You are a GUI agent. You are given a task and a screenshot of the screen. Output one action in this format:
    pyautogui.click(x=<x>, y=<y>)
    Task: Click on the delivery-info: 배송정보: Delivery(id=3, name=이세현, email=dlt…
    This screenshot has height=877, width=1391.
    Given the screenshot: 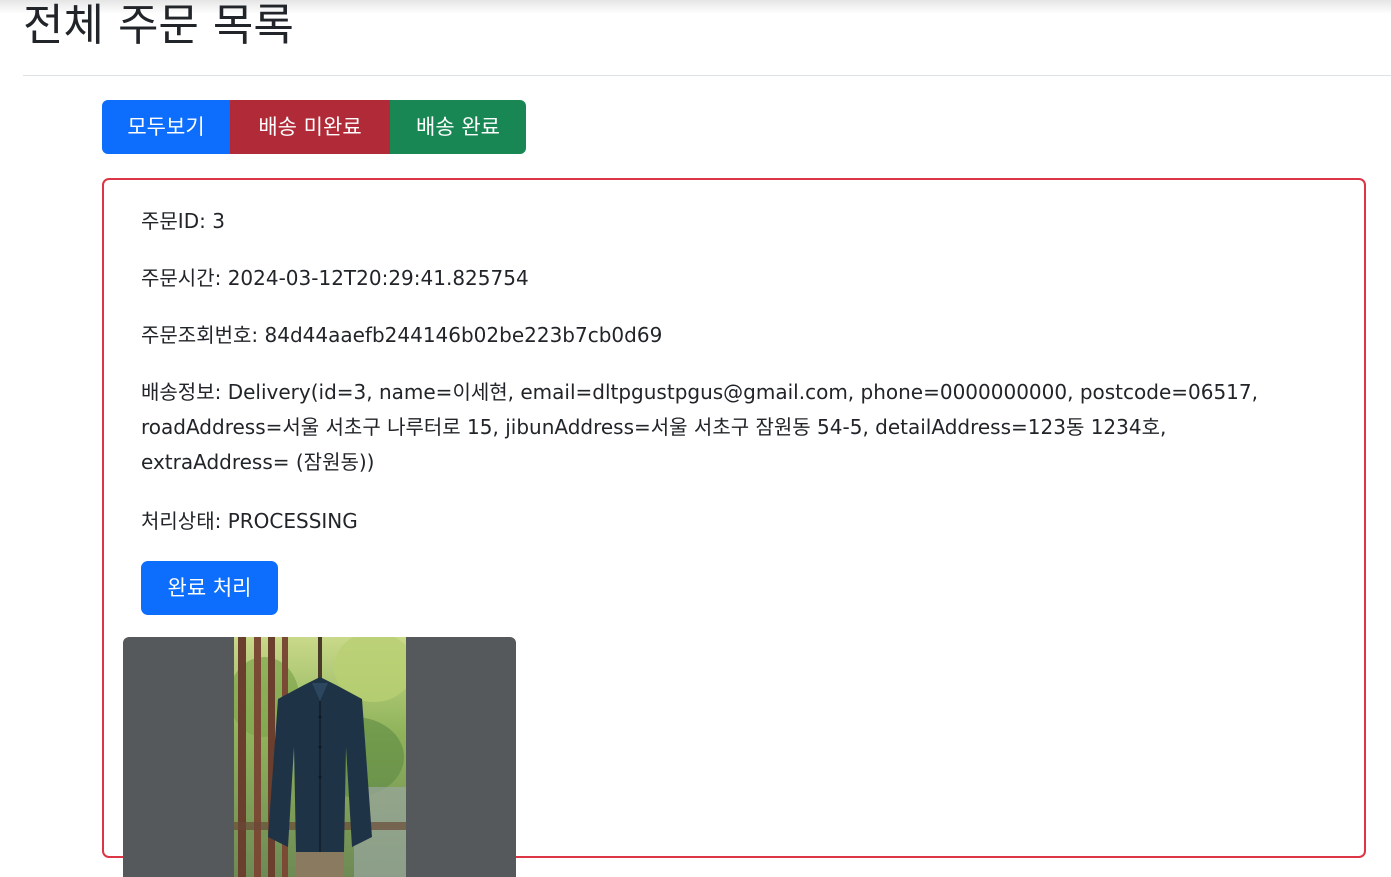 What is the action you would take?
    pyautogui.click(x=736, y=427)
    